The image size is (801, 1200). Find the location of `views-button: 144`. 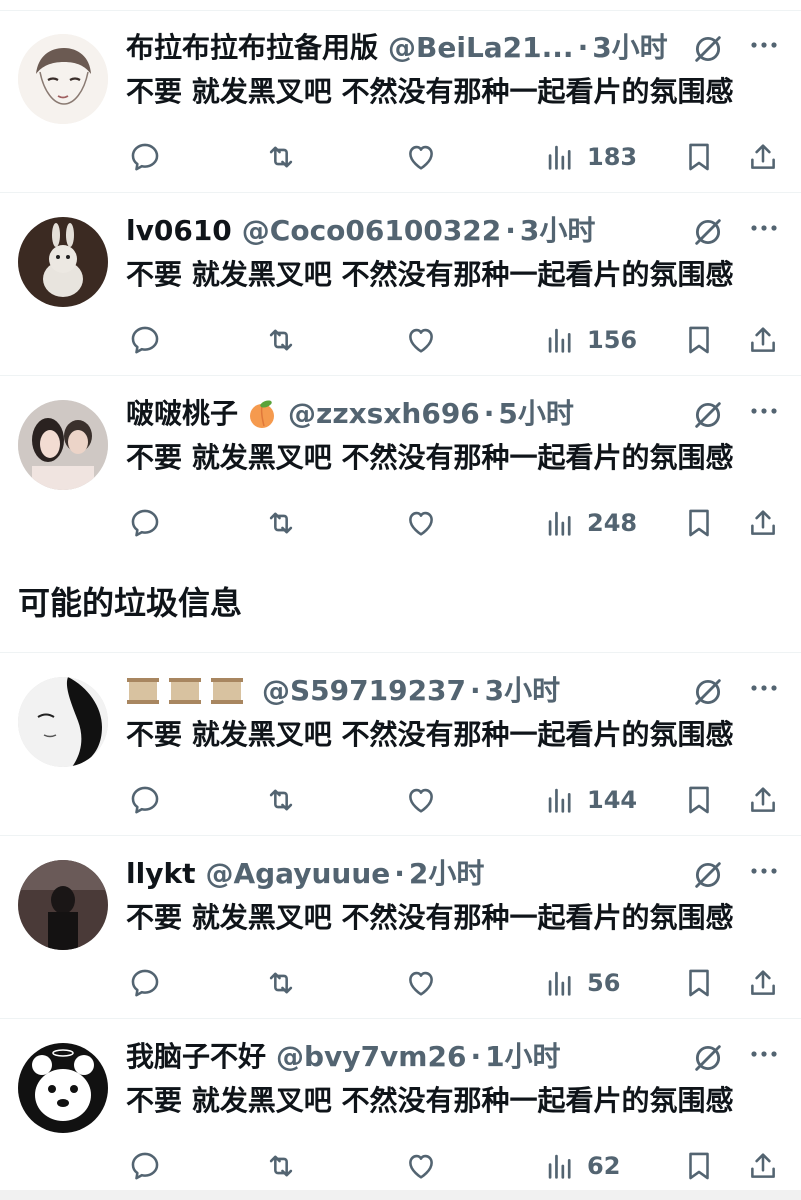

views-button: 144 is located at coordinates (590, 800).